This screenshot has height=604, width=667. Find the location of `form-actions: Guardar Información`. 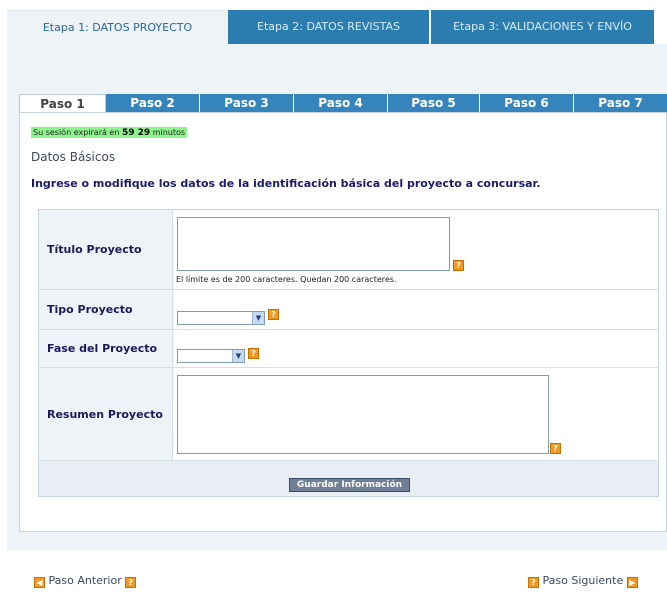

form-actions: Guardar Información is located at coordinates (348, 478).